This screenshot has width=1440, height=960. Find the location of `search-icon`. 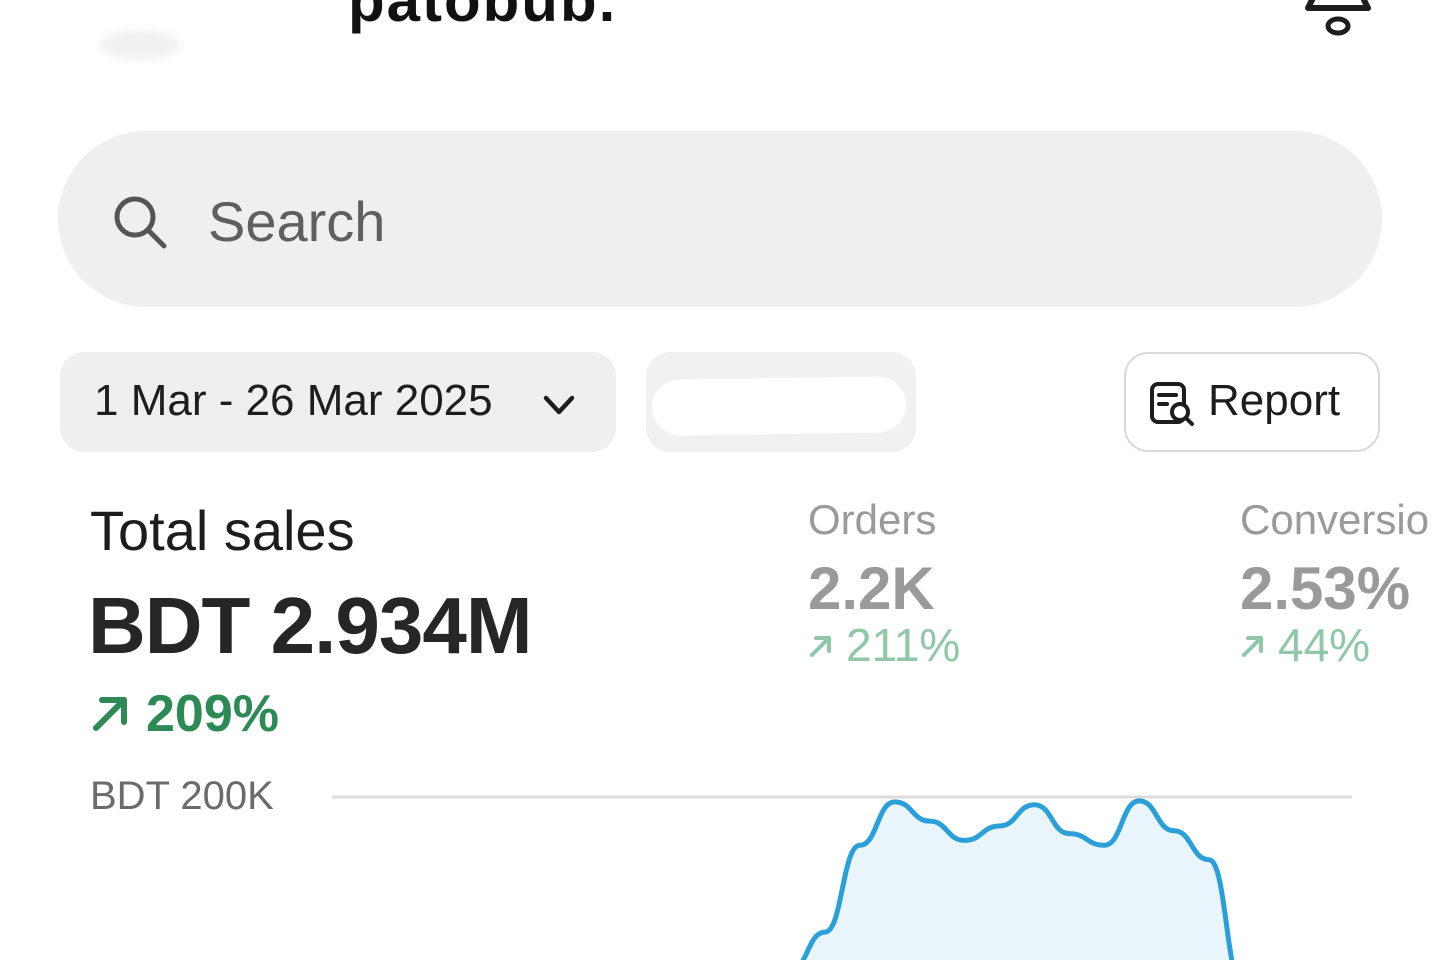

search-icon is located at coordinates (140, 222).